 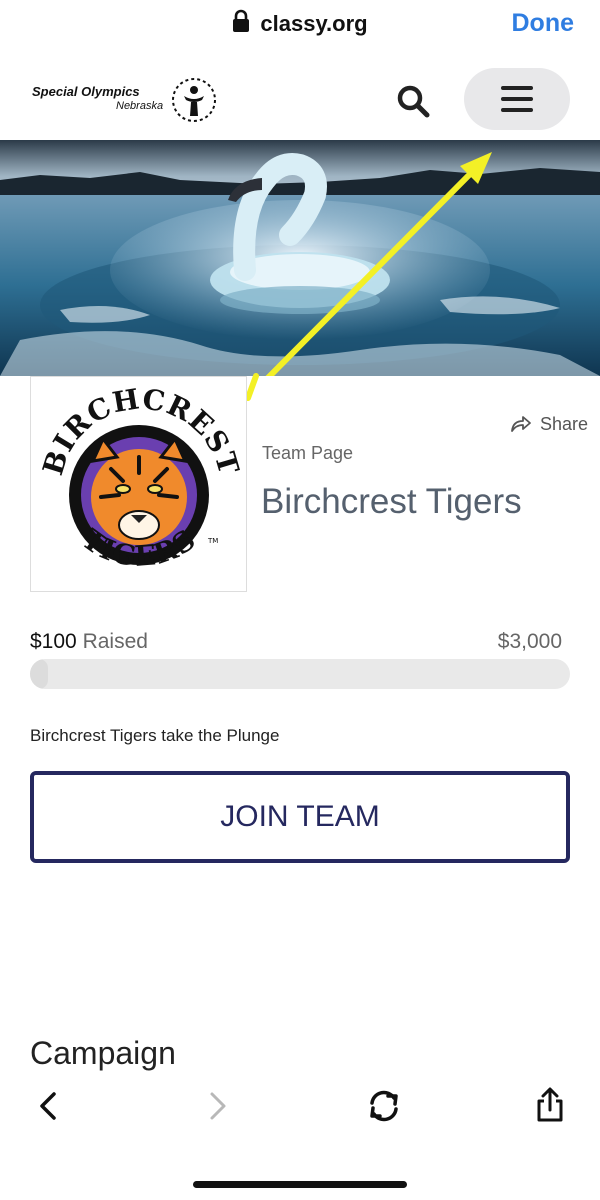 I want to click on share-page-button, so click(x=550, y=1106).